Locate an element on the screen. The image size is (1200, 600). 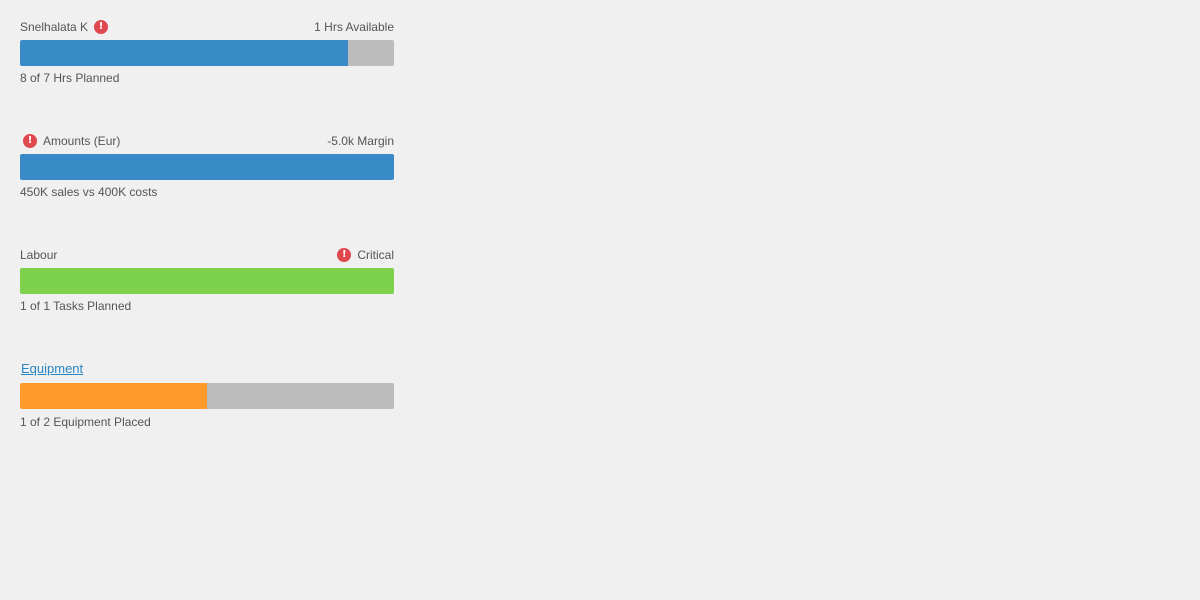
equipment-link: Equipment is located at coordinates (52, 369).